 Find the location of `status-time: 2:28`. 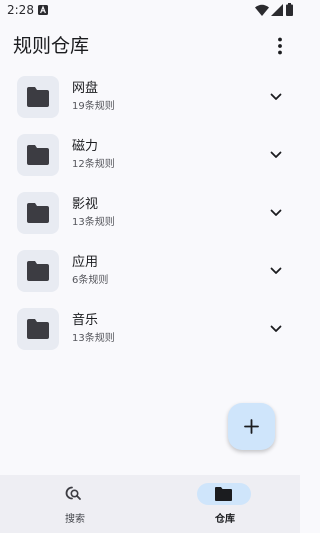

status-time: 2:28 is located at coordinates (20, 10).